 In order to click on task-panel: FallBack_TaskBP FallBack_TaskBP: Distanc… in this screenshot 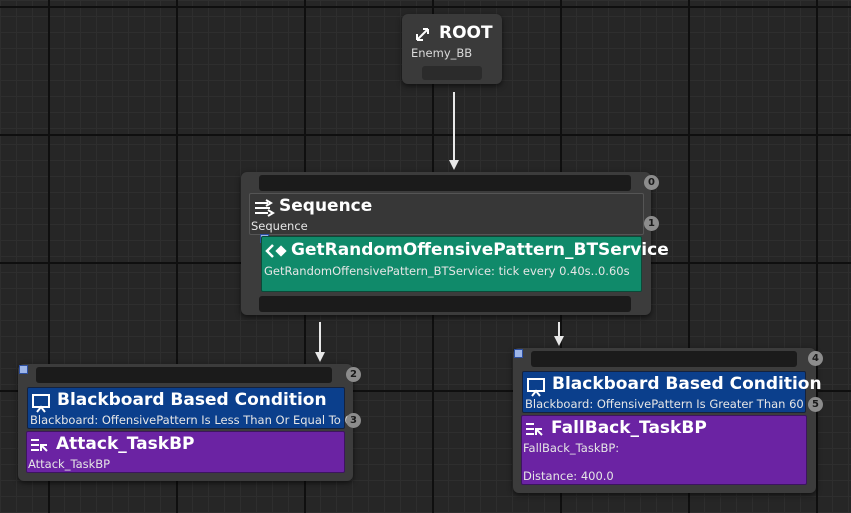, I will do `click(664, 450)`.